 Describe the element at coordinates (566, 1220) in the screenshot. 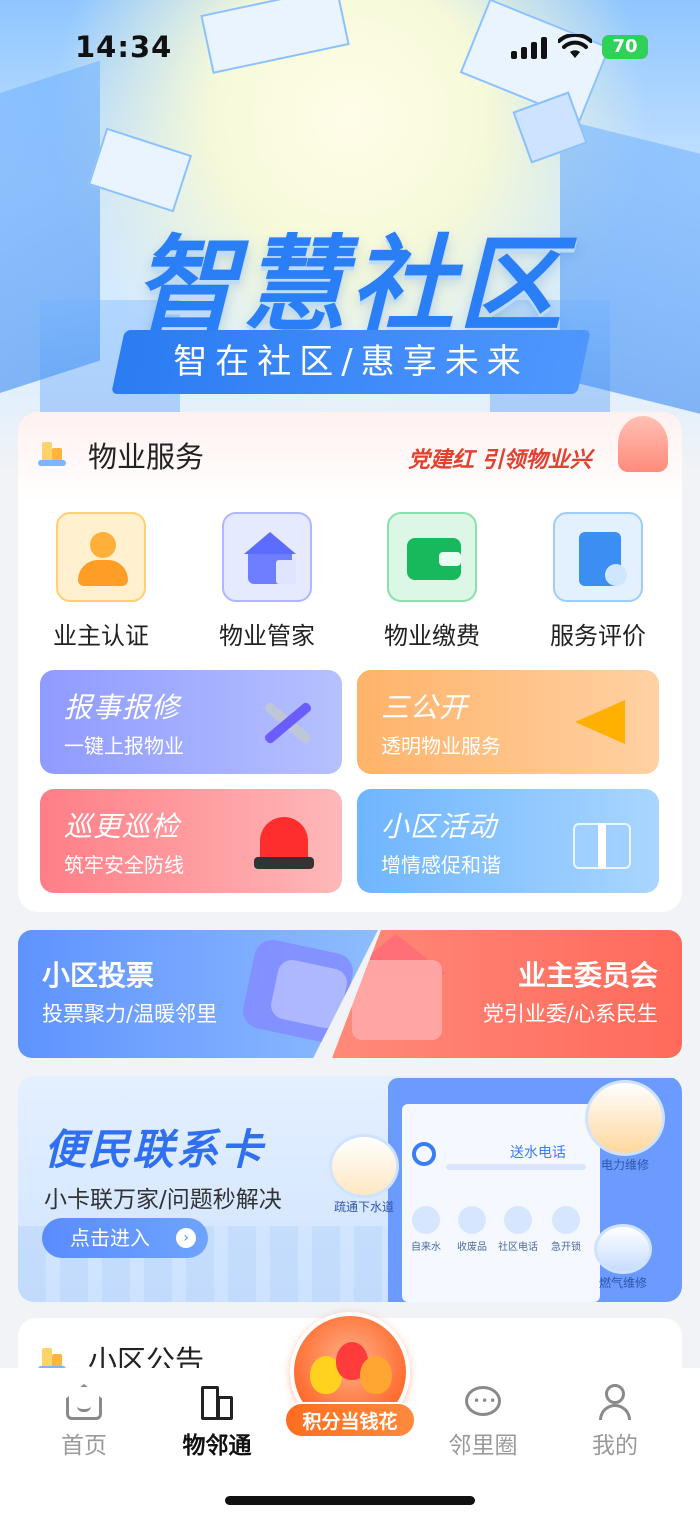

I see `lock-icon` at that location.